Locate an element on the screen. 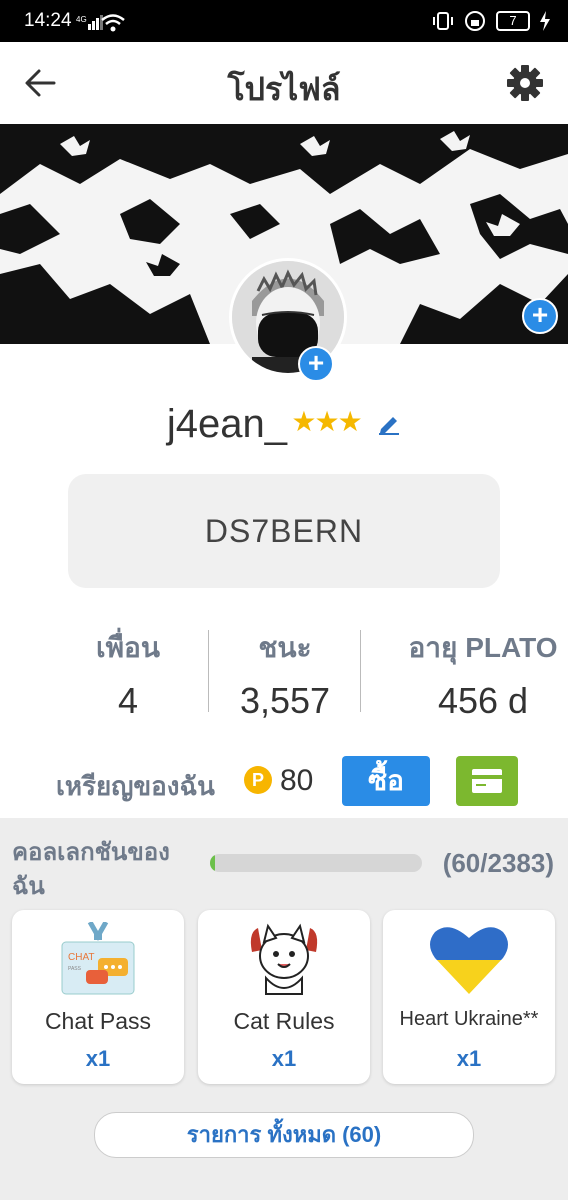 The width and height of the screenshot is (568, 1200). svg-text: PASS is located at coordinates (75, 969).